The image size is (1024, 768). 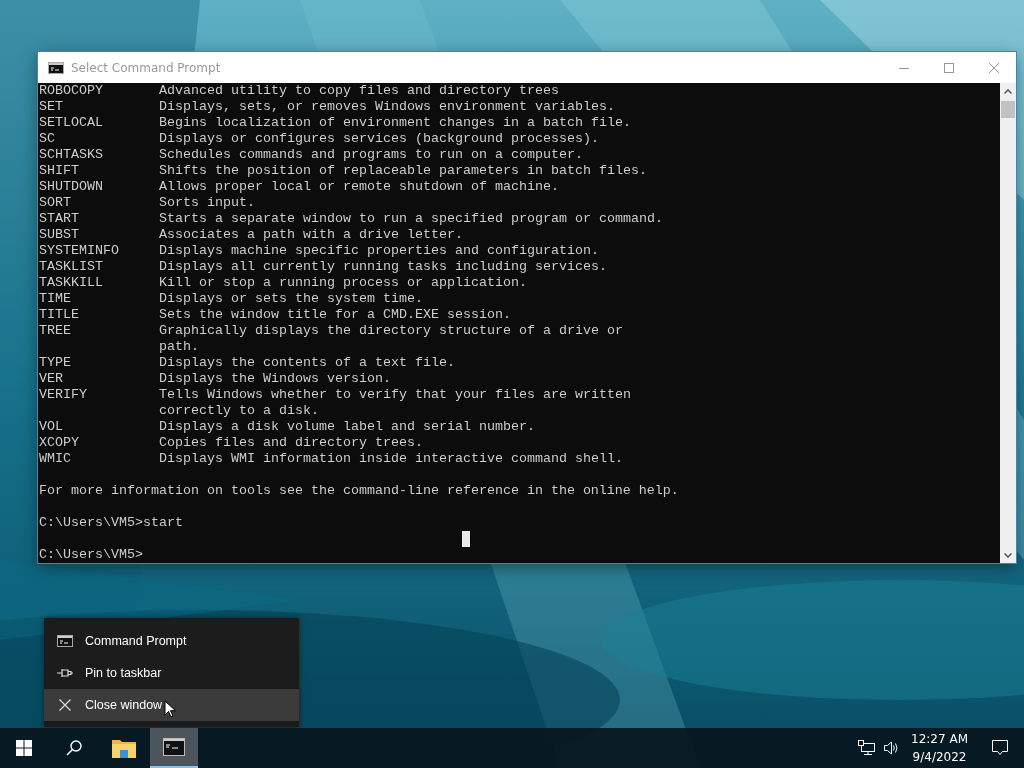 What do you see at coordinates (291, 299) in the screenshot?
I see `command-description: Displays or sets the system time.` at bounding box center [291, 299].